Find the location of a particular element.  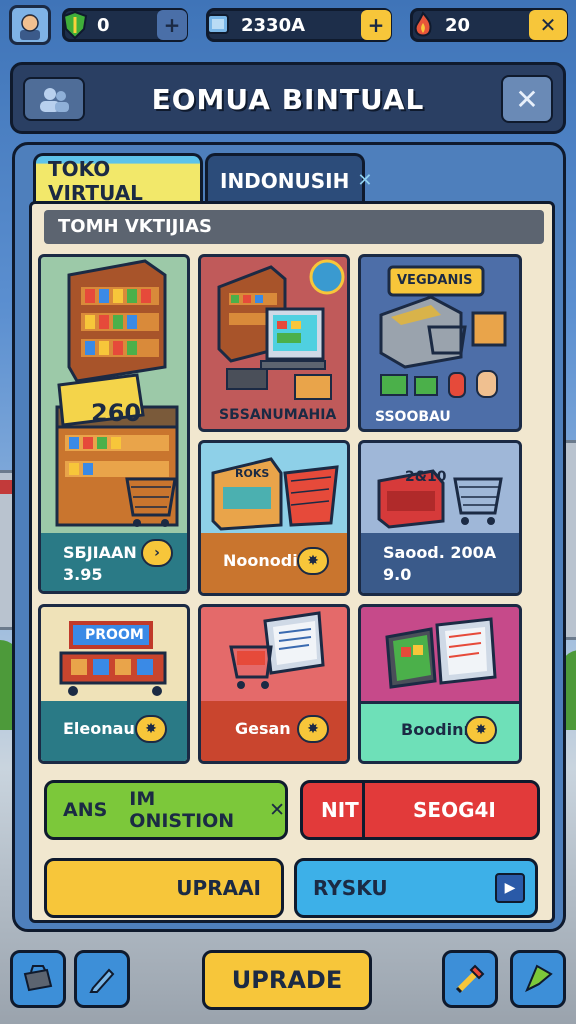

page-title: EOMUA BINTUAL is located at coordinates (288, 99).